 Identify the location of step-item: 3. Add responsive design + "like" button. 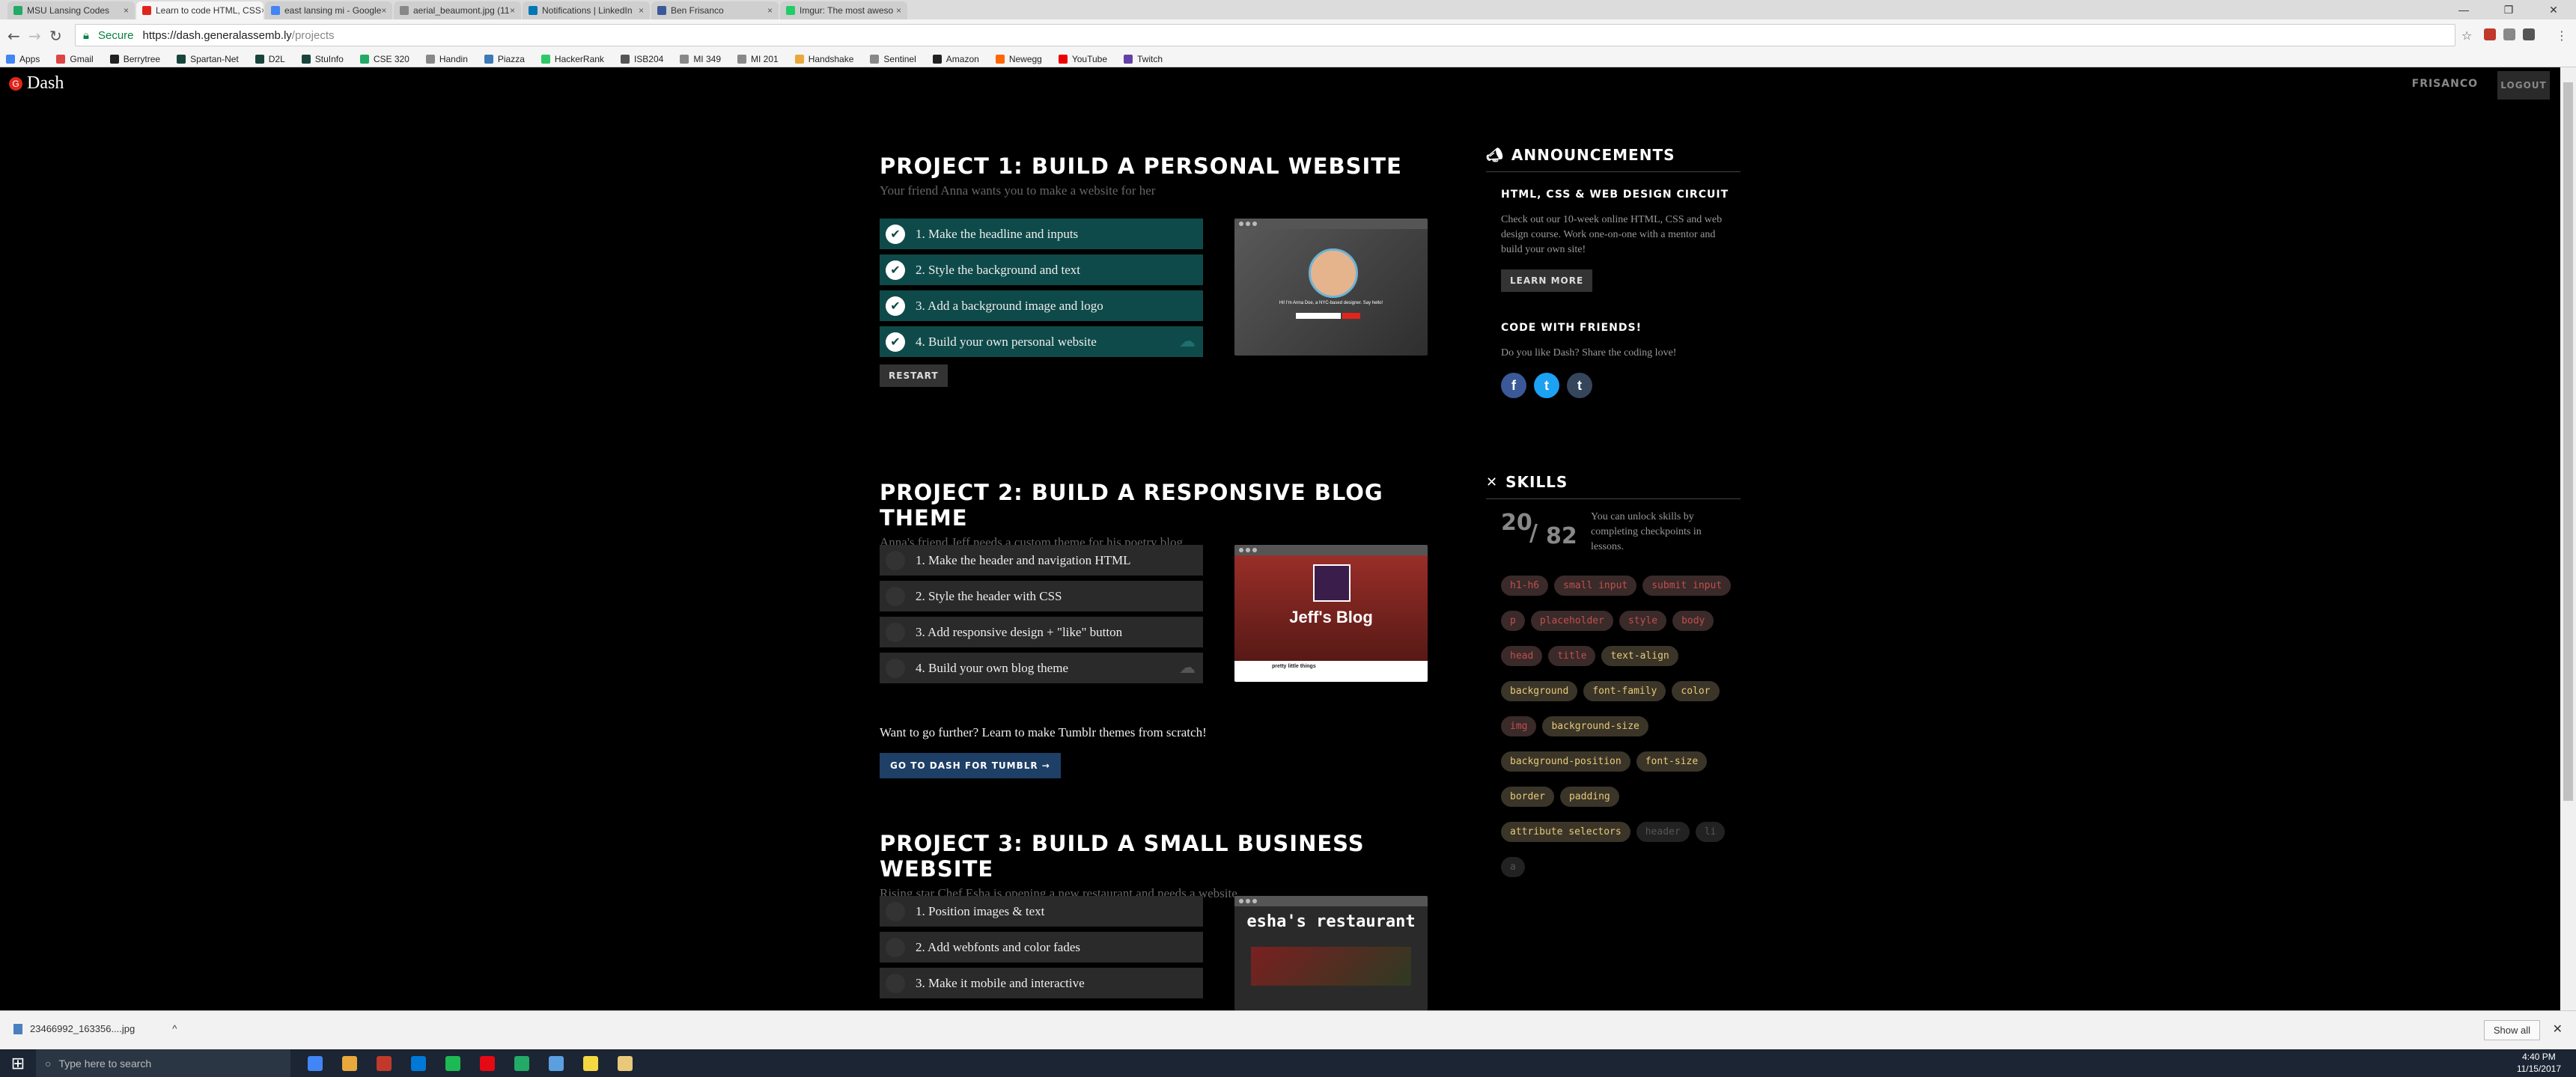
(1041, 632).